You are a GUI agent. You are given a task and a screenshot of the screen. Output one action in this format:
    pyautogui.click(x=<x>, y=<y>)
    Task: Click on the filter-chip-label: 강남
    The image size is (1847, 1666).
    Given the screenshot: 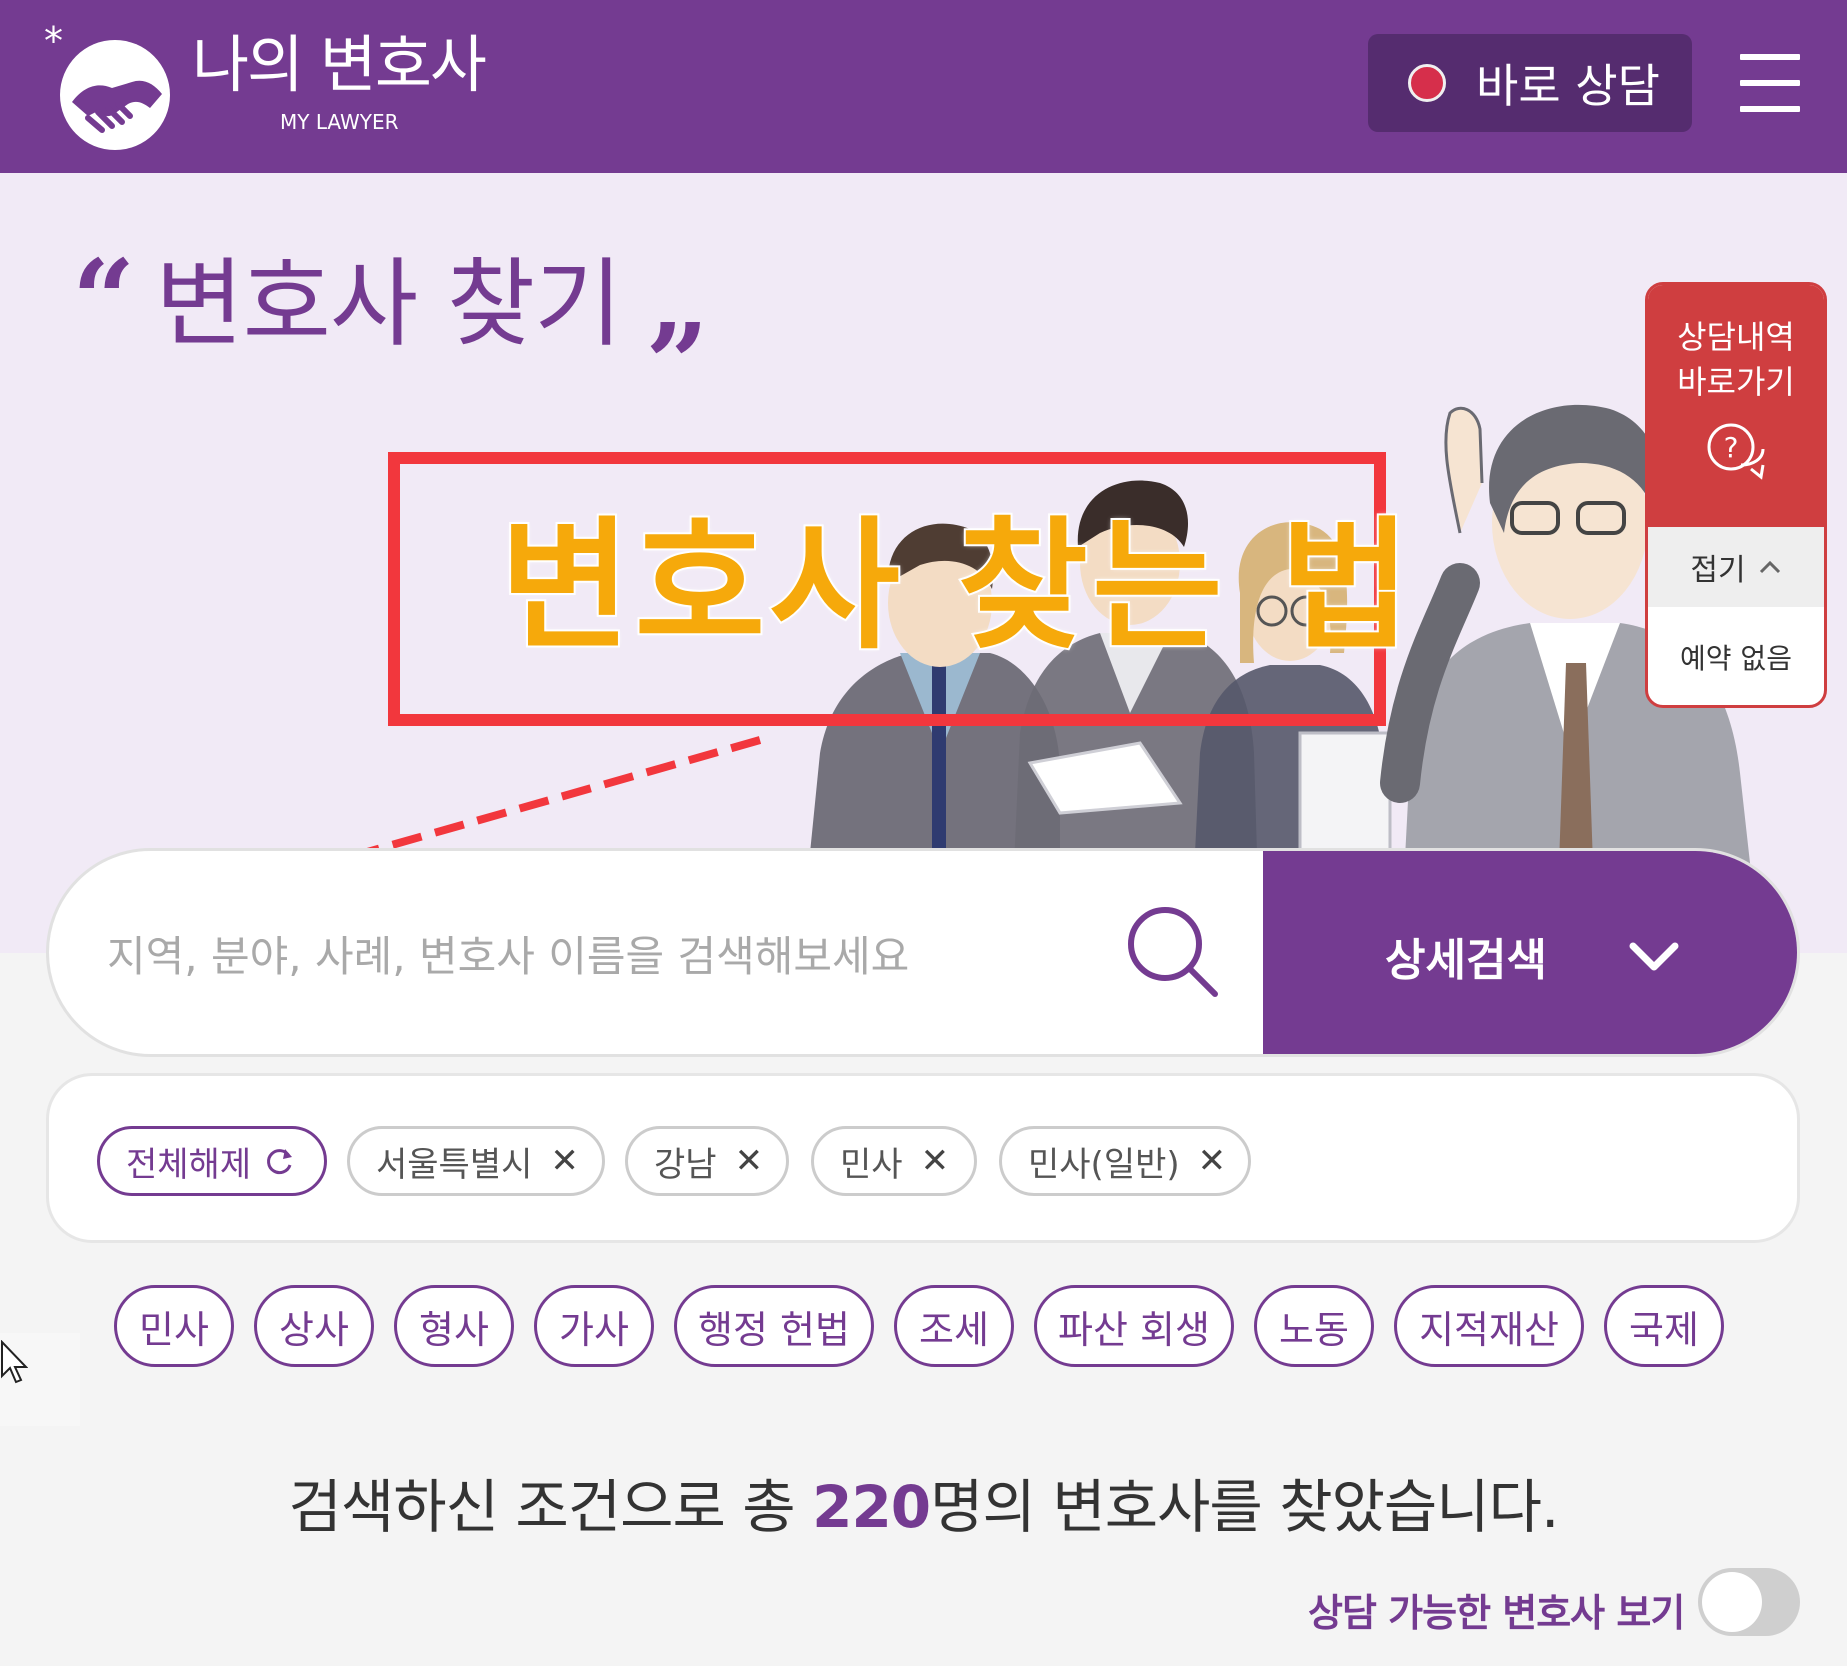 What is the action you would take?
    pyautogui.click(x=685, y=1164)
    